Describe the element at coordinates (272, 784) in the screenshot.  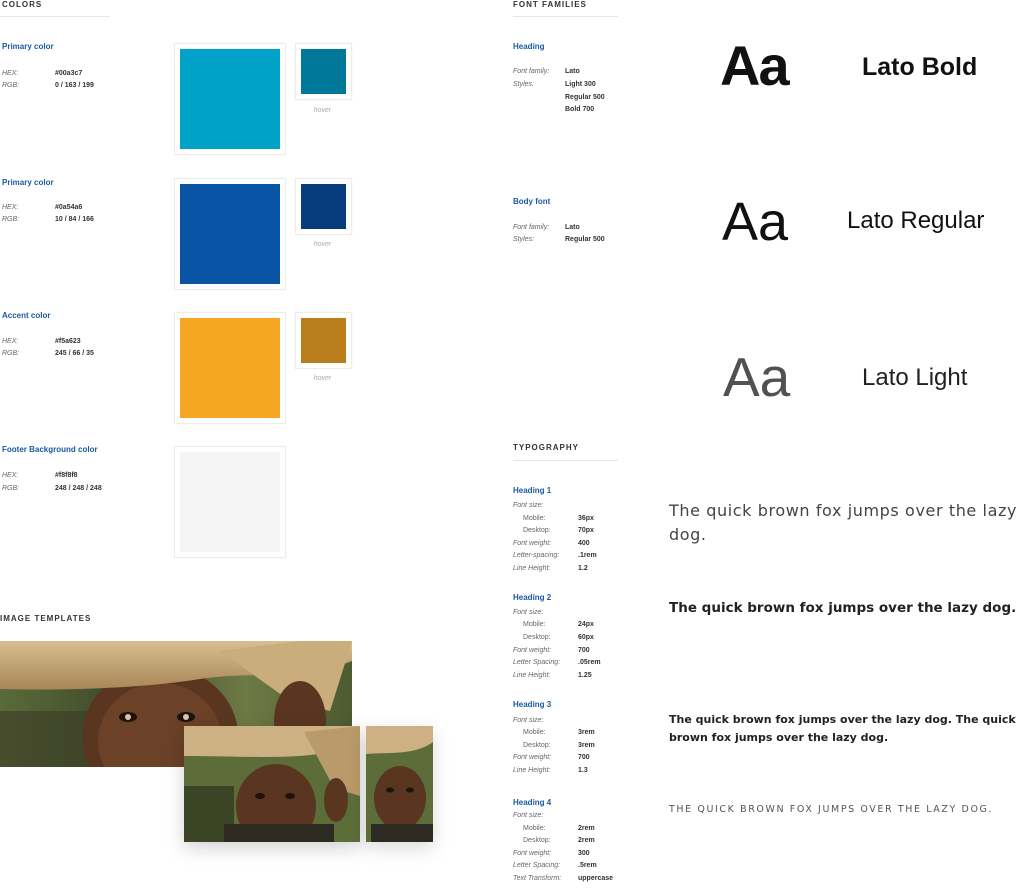
I see `photo-landscape-medium` at that location.